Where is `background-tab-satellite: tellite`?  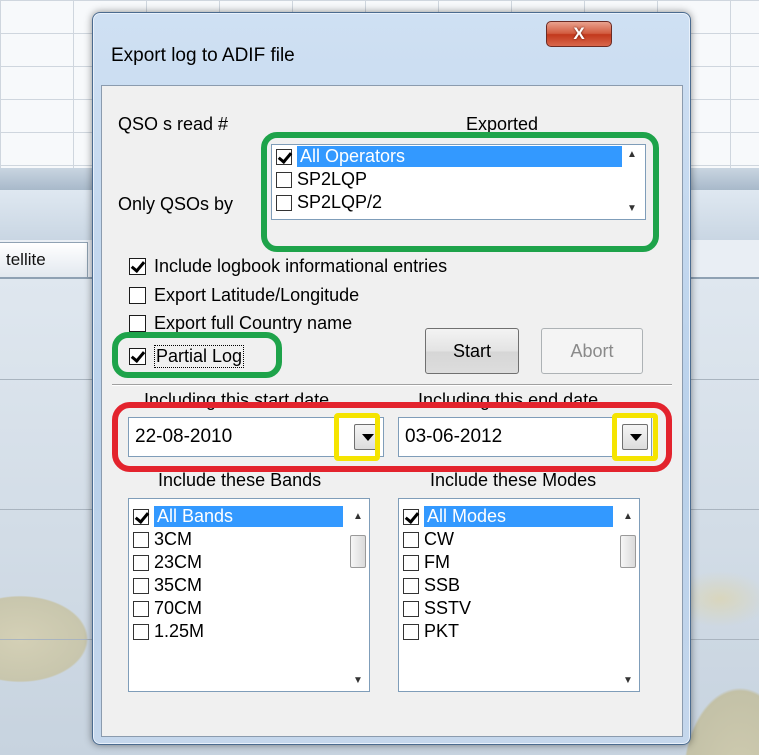 background-tab-satellite: tellite is located at coordinates (44, 260).